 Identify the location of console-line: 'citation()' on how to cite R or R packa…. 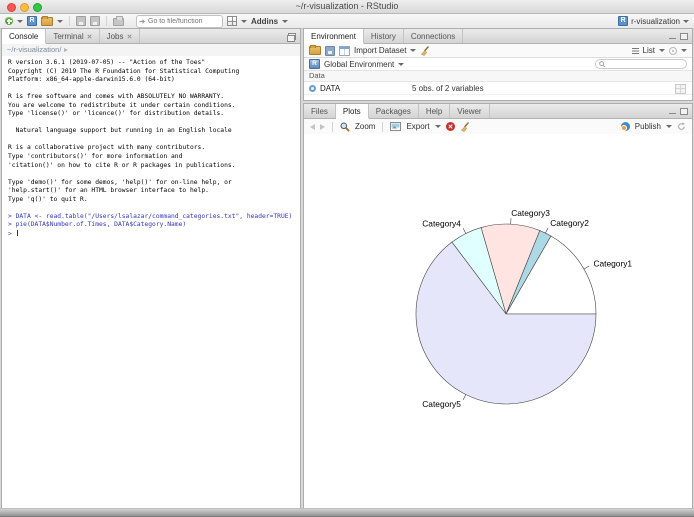
(122, 165).